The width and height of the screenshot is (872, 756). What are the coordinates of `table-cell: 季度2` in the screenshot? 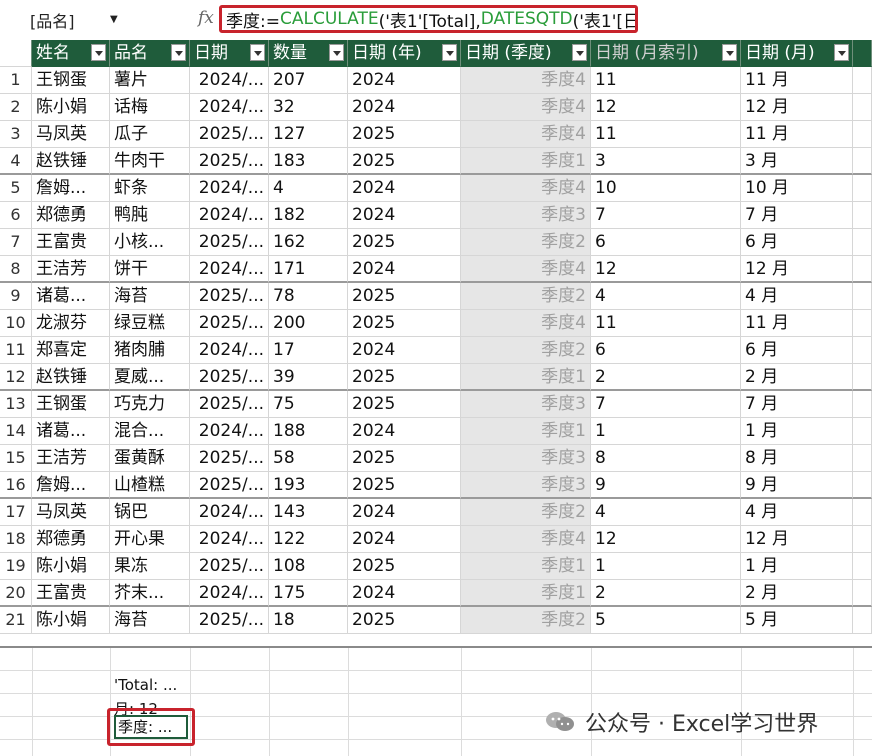 It's located at (526, 296).